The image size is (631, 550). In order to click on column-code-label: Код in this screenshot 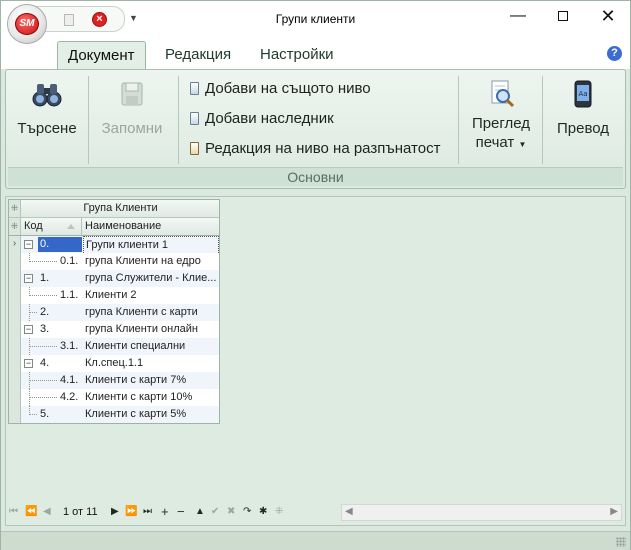, I will do `click(33, 226)`.